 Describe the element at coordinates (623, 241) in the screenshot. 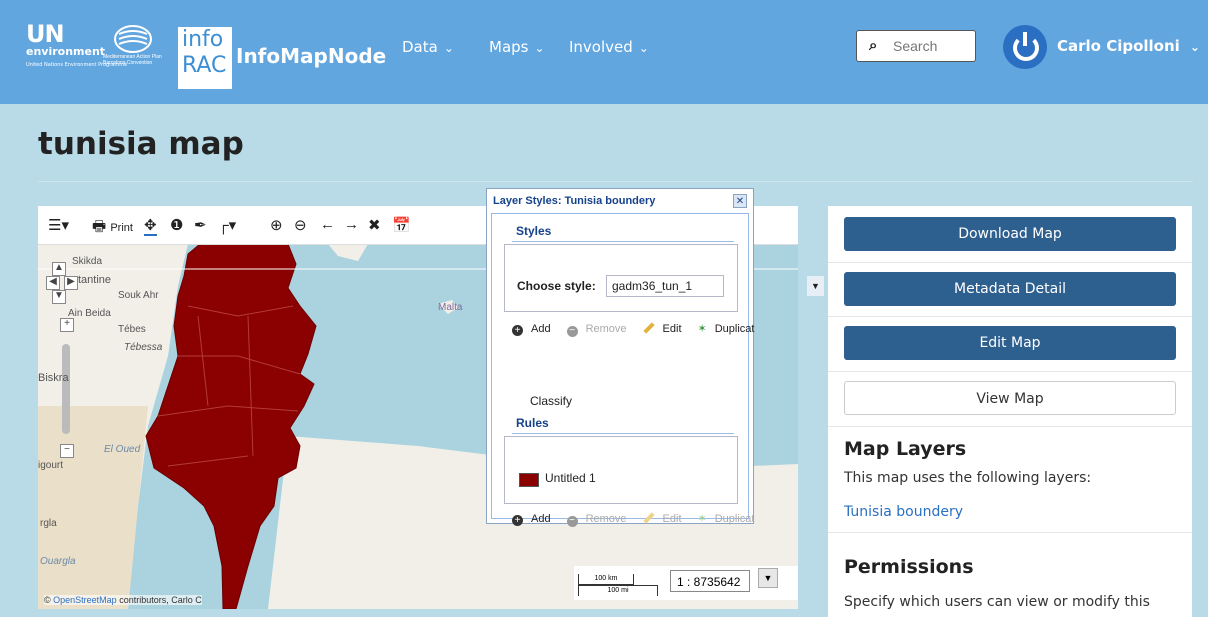

I see `styles-rule` at that location.